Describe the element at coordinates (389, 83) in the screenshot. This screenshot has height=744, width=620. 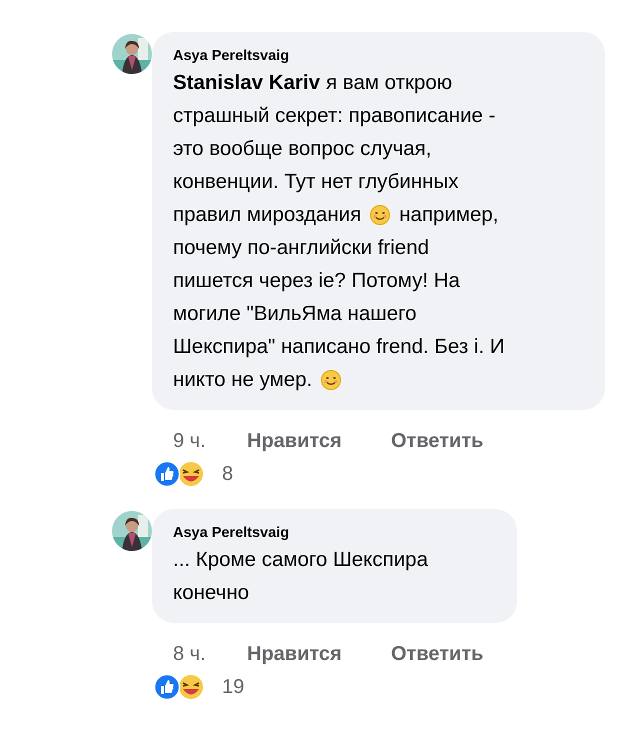
I see `comment-text: я вам открою` at that location.